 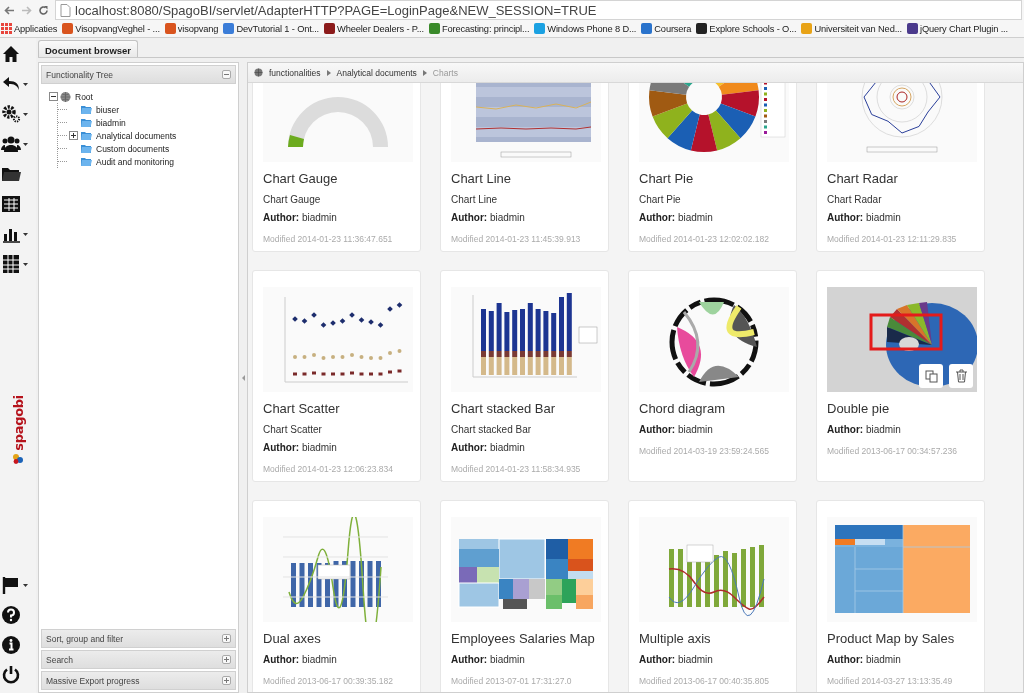 I want to click on back-icon, so click(x=9, y=10).